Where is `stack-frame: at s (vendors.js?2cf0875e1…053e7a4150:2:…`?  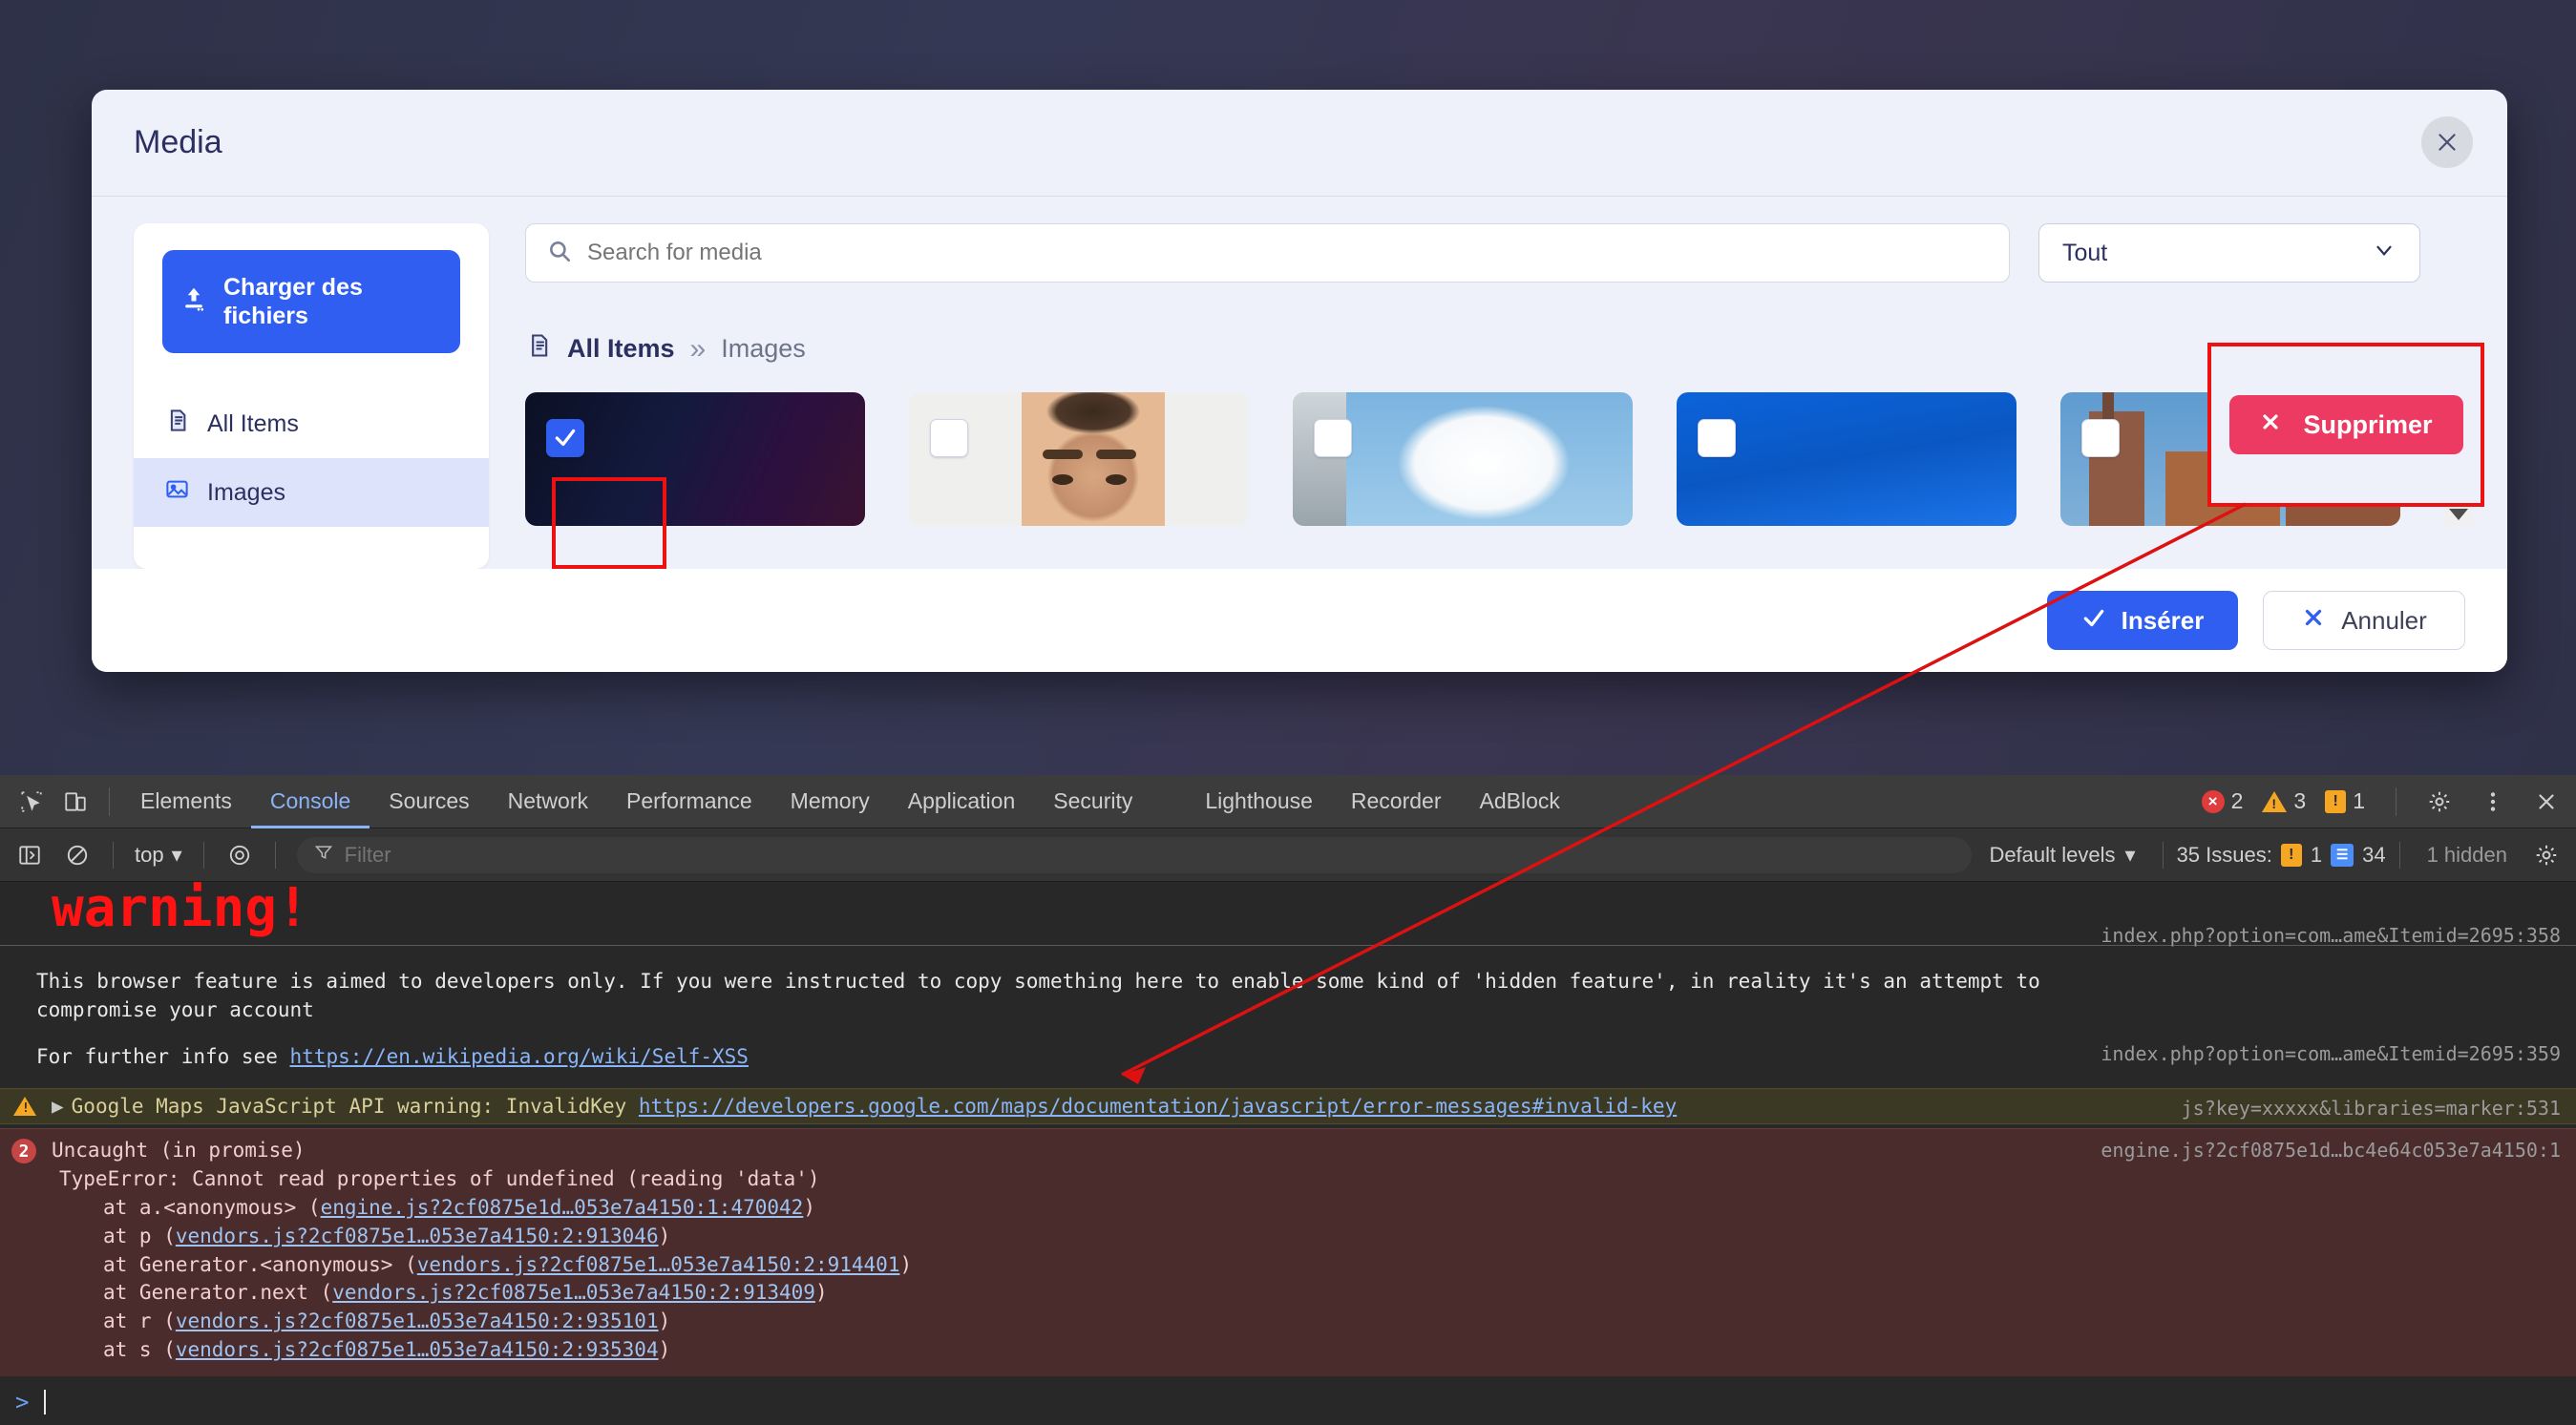 stack-frame: at s (vendors.js?2cf0875e1…053e7a4150:2:… is located at coordinates (1288, 1351).